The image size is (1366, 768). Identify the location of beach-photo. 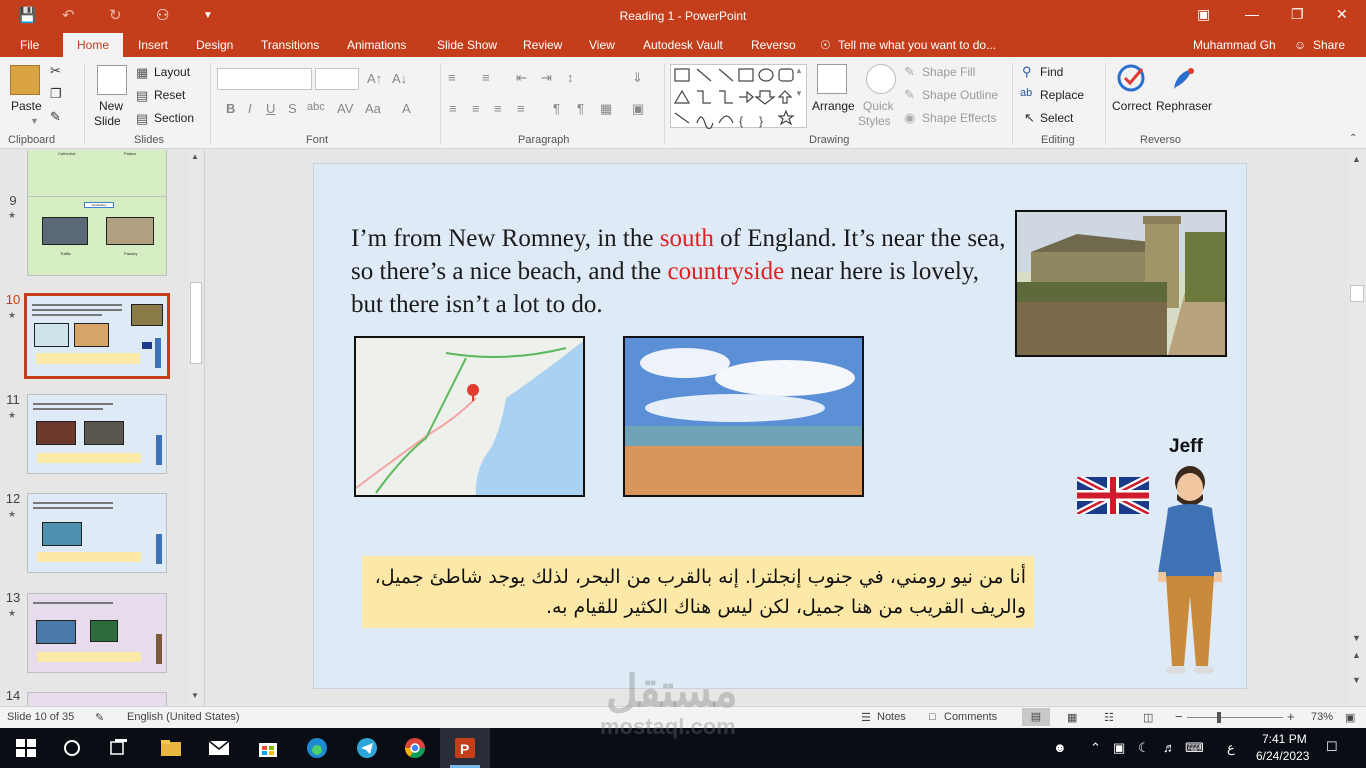
(743, 416).